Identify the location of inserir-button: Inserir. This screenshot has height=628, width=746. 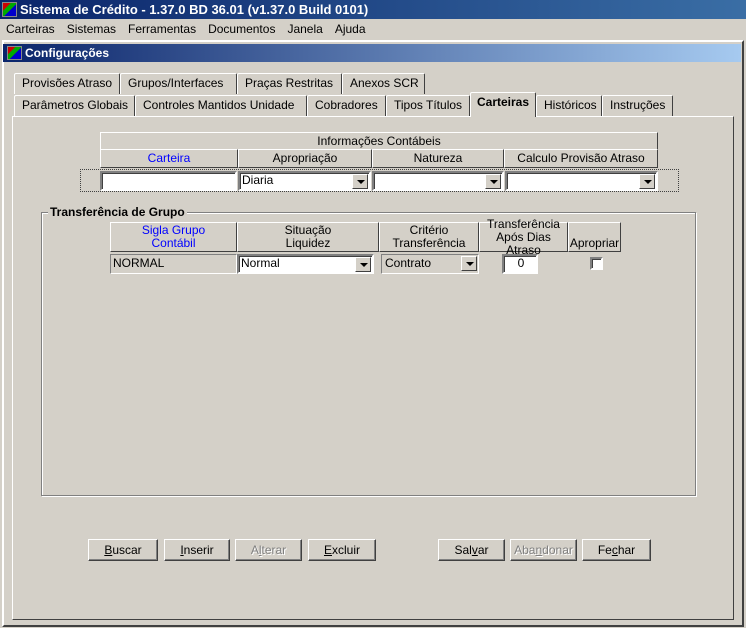
(197, 550).